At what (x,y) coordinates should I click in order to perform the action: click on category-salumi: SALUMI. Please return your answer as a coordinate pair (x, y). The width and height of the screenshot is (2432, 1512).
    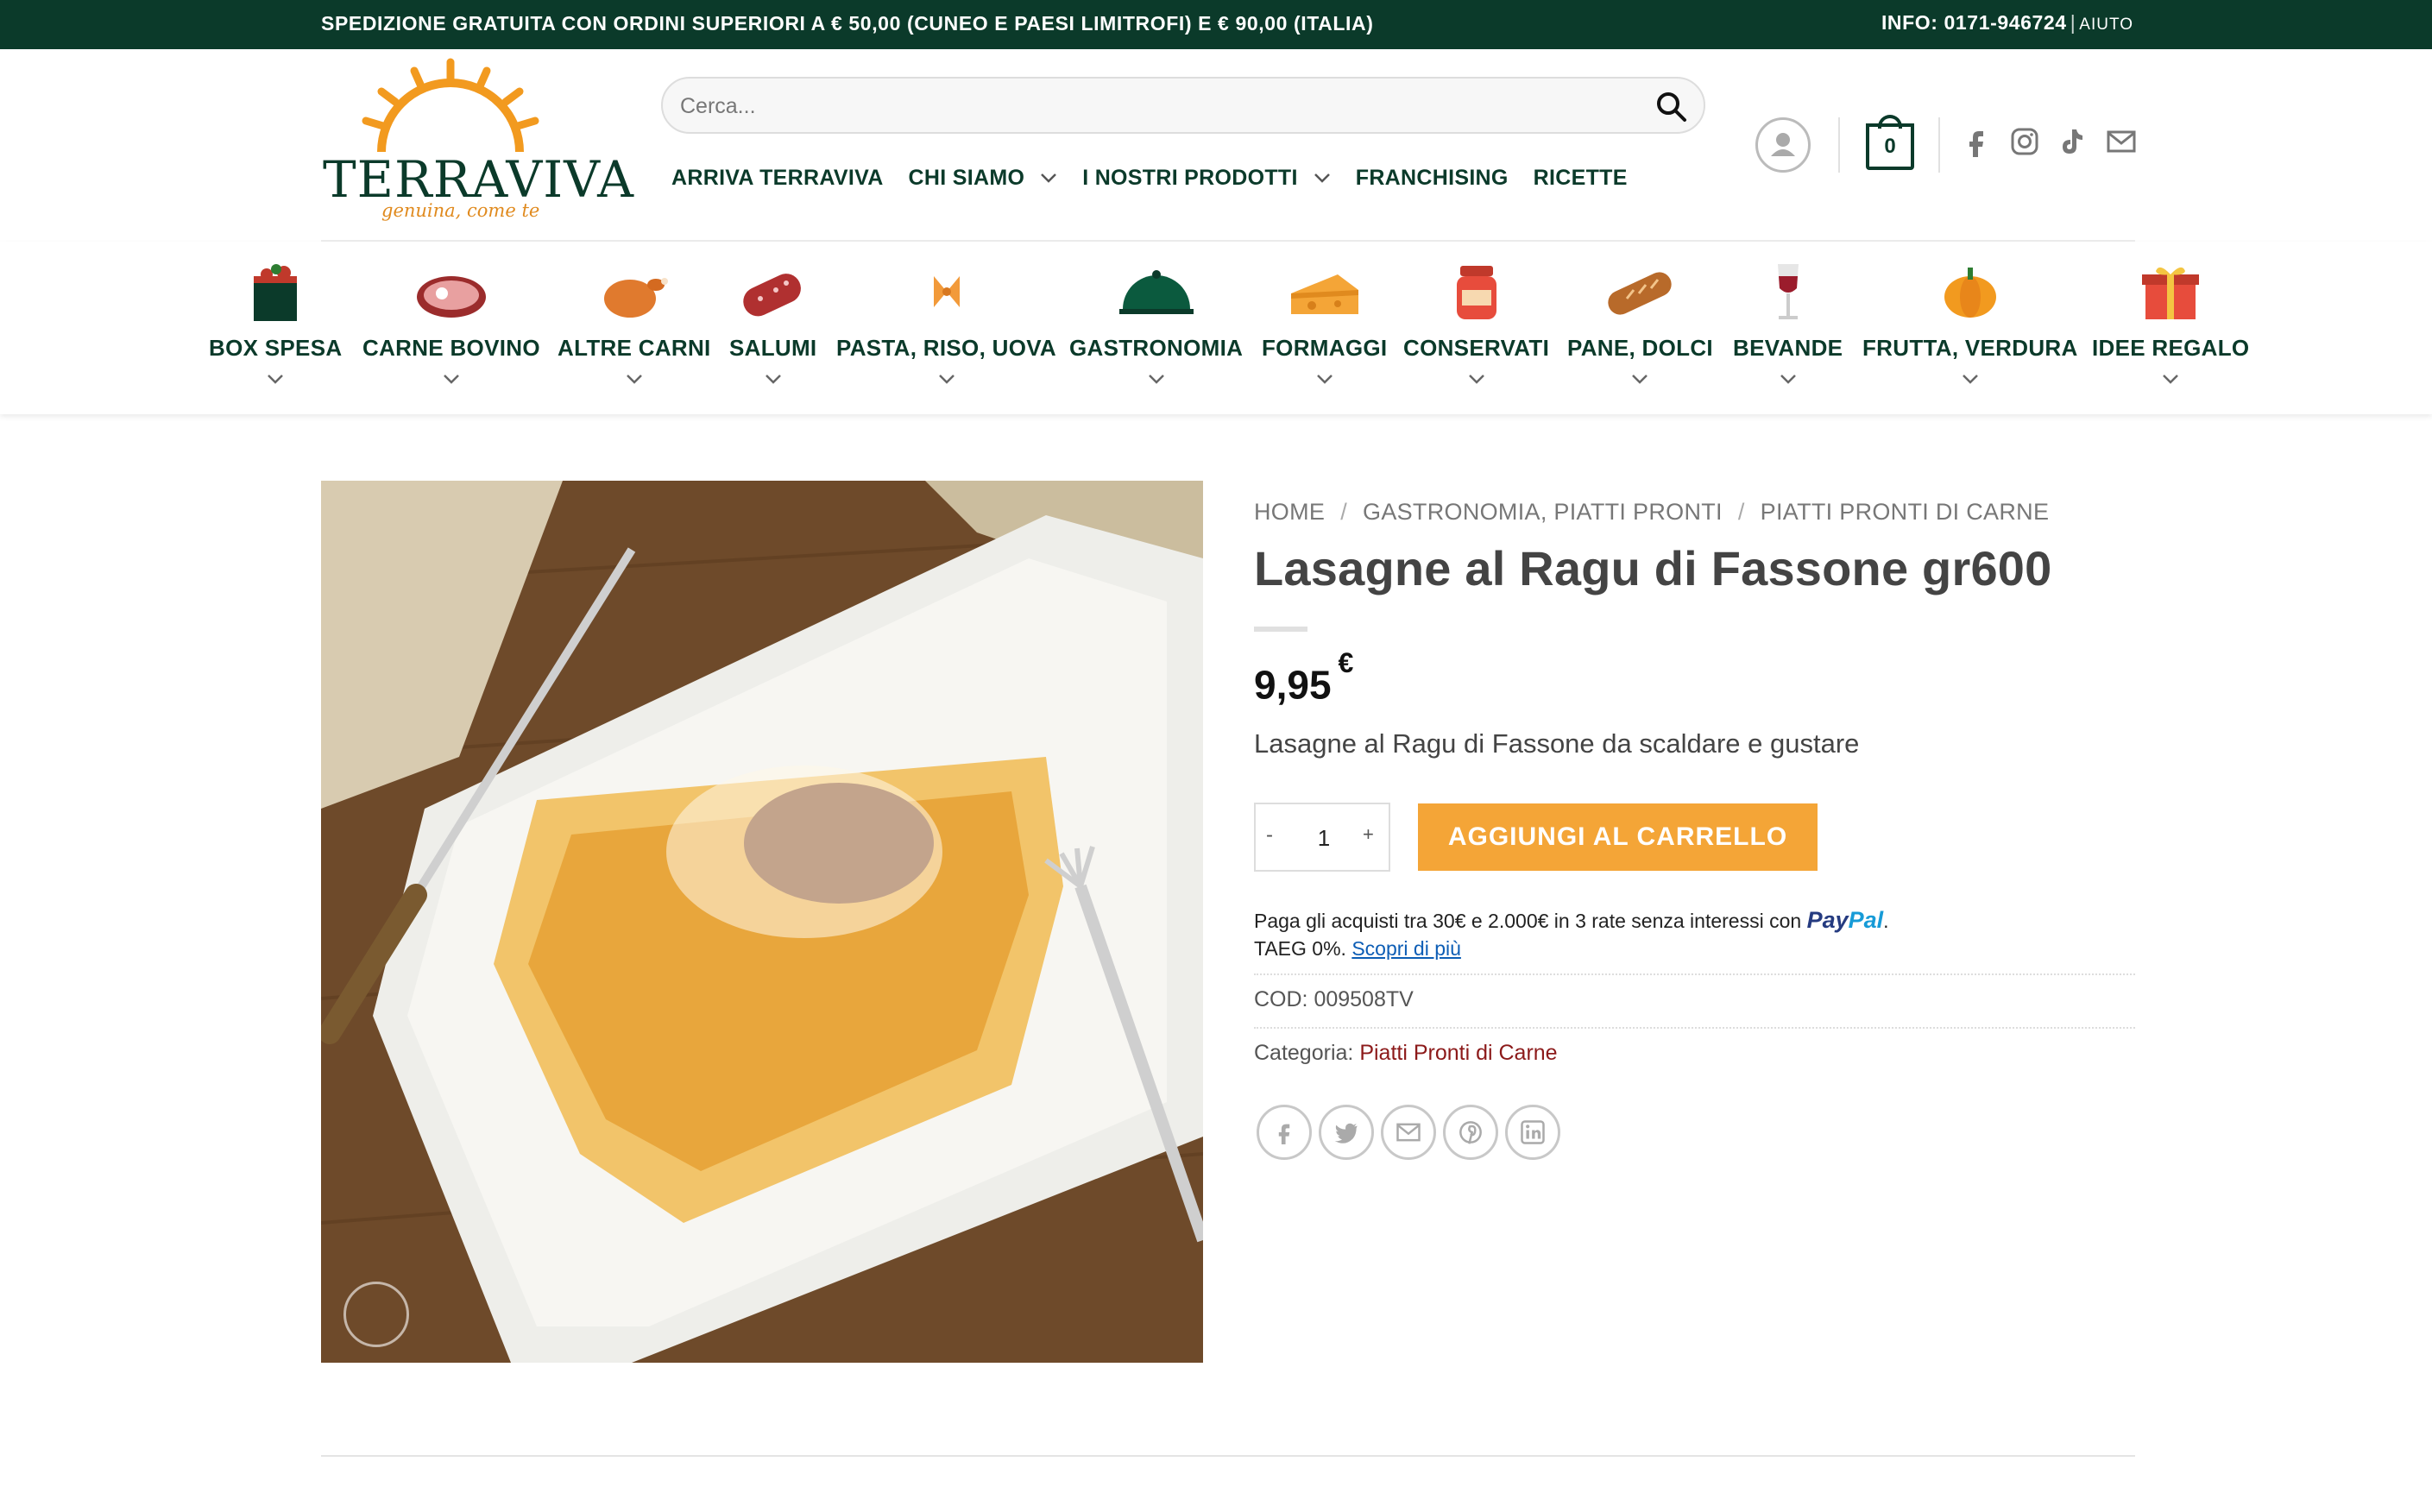
    Looking at the image, I should click on (772, 322).